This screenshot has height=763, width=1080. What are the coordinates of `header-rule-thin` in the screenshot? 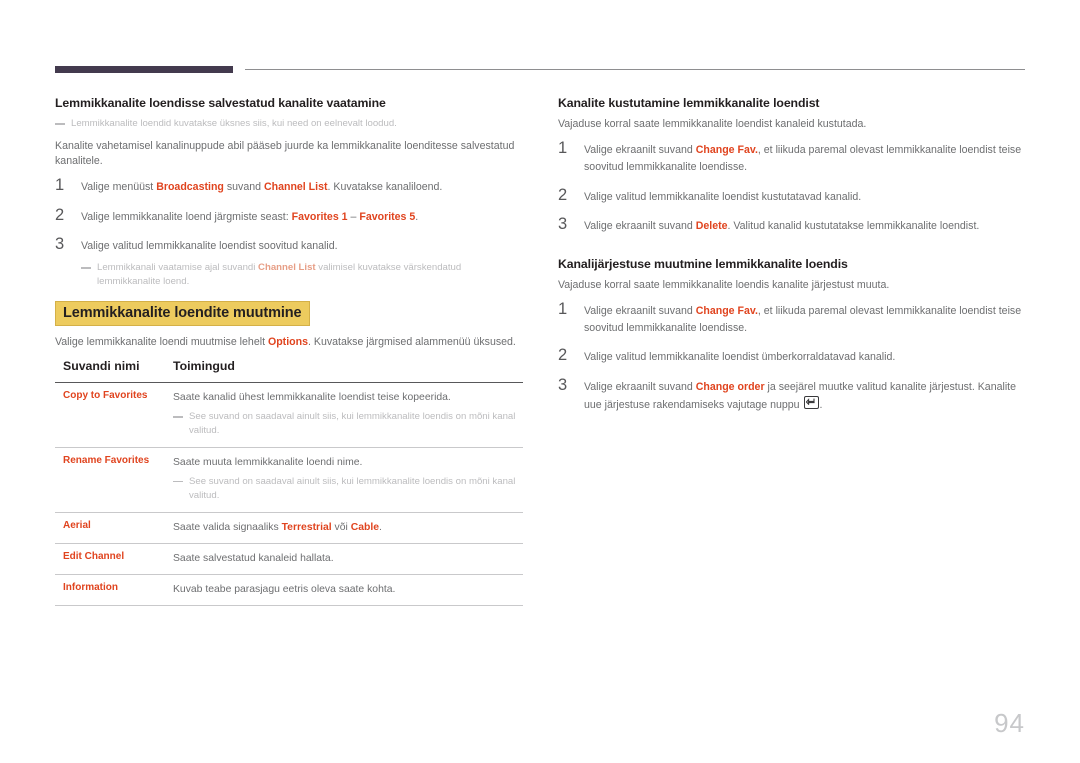 It's located at (635, 69).